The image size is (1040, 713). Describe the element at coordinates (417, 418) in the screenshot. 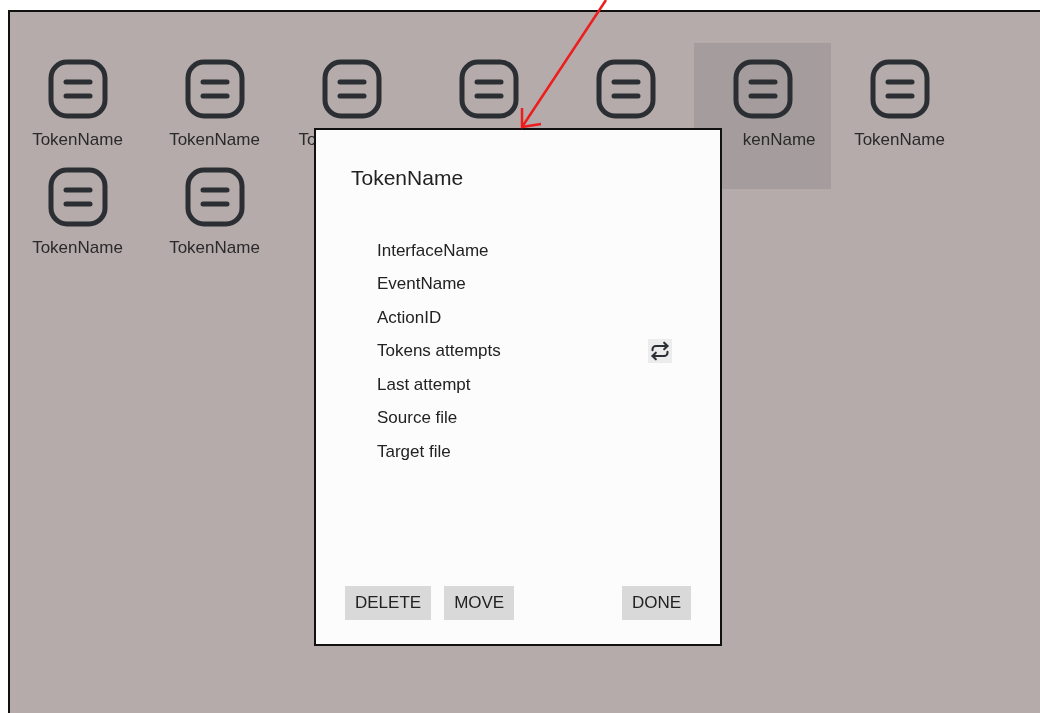

I see `field-label: Source file` at that location.